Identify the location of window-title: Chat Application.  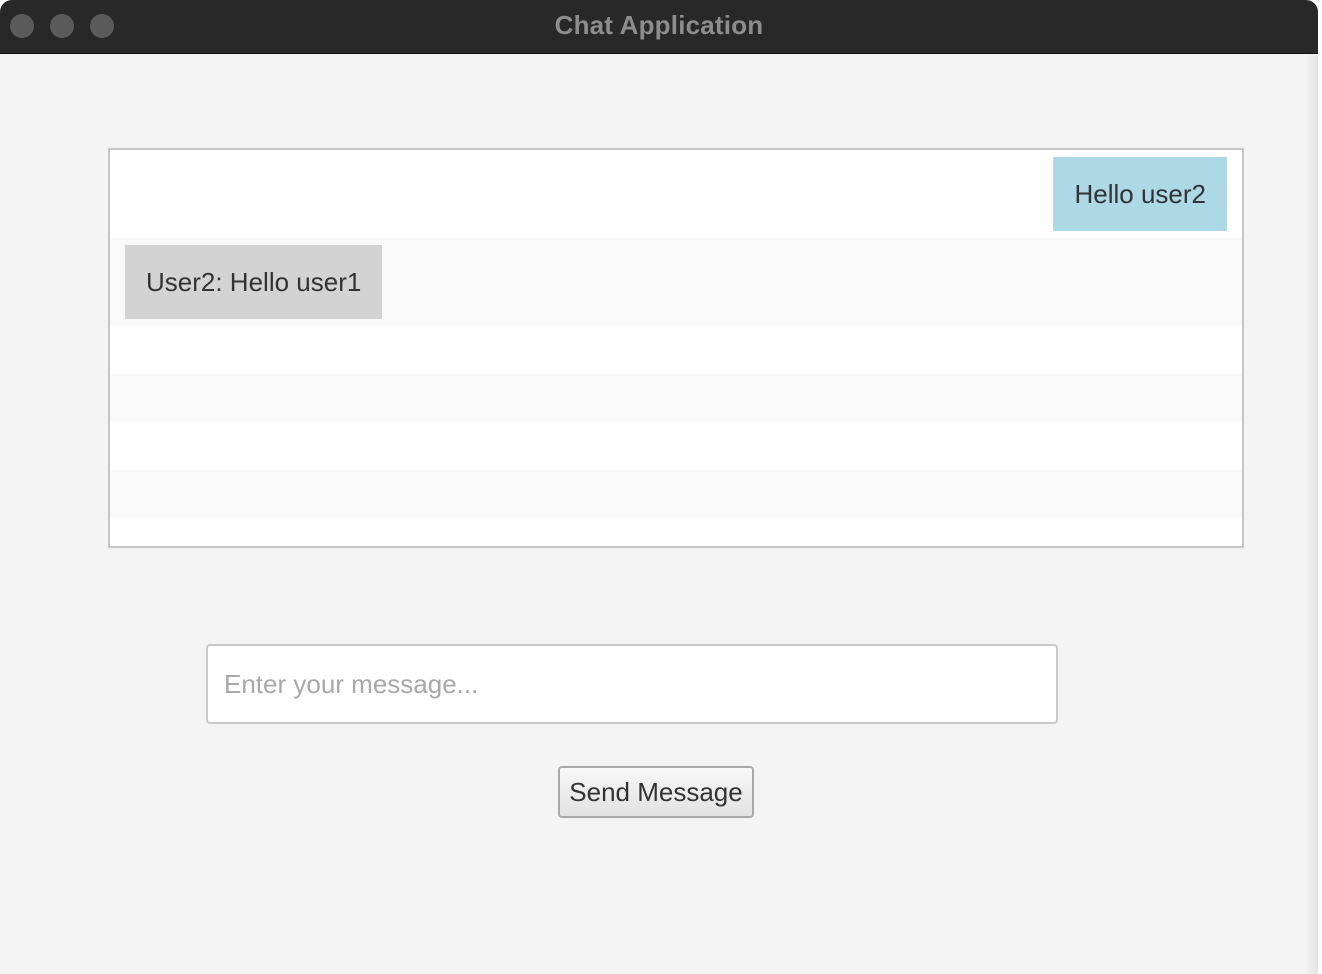
(659, 25).